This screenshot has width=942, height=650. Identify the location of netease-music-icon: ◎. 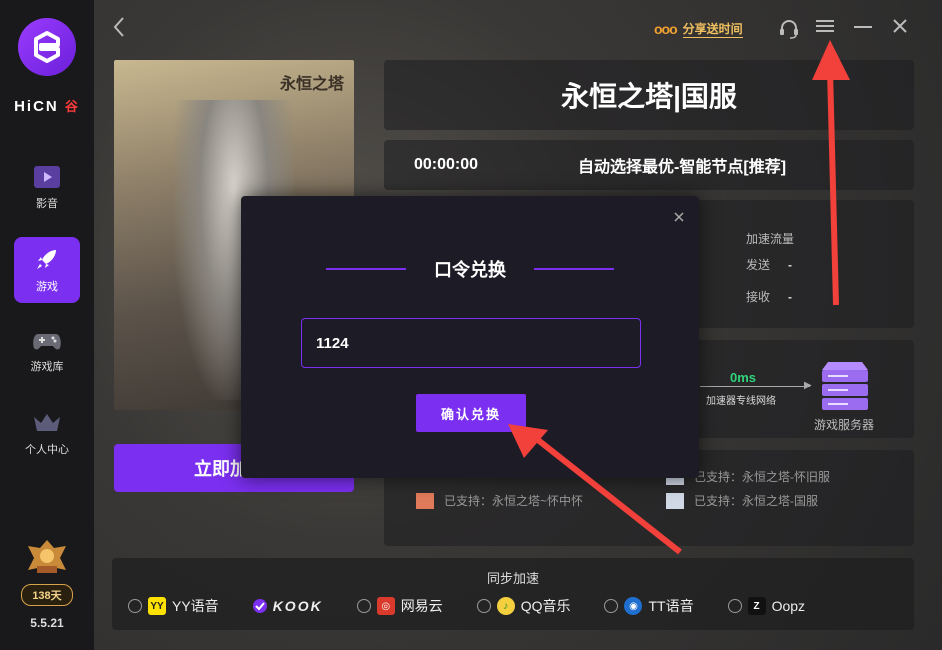
(385, 606).